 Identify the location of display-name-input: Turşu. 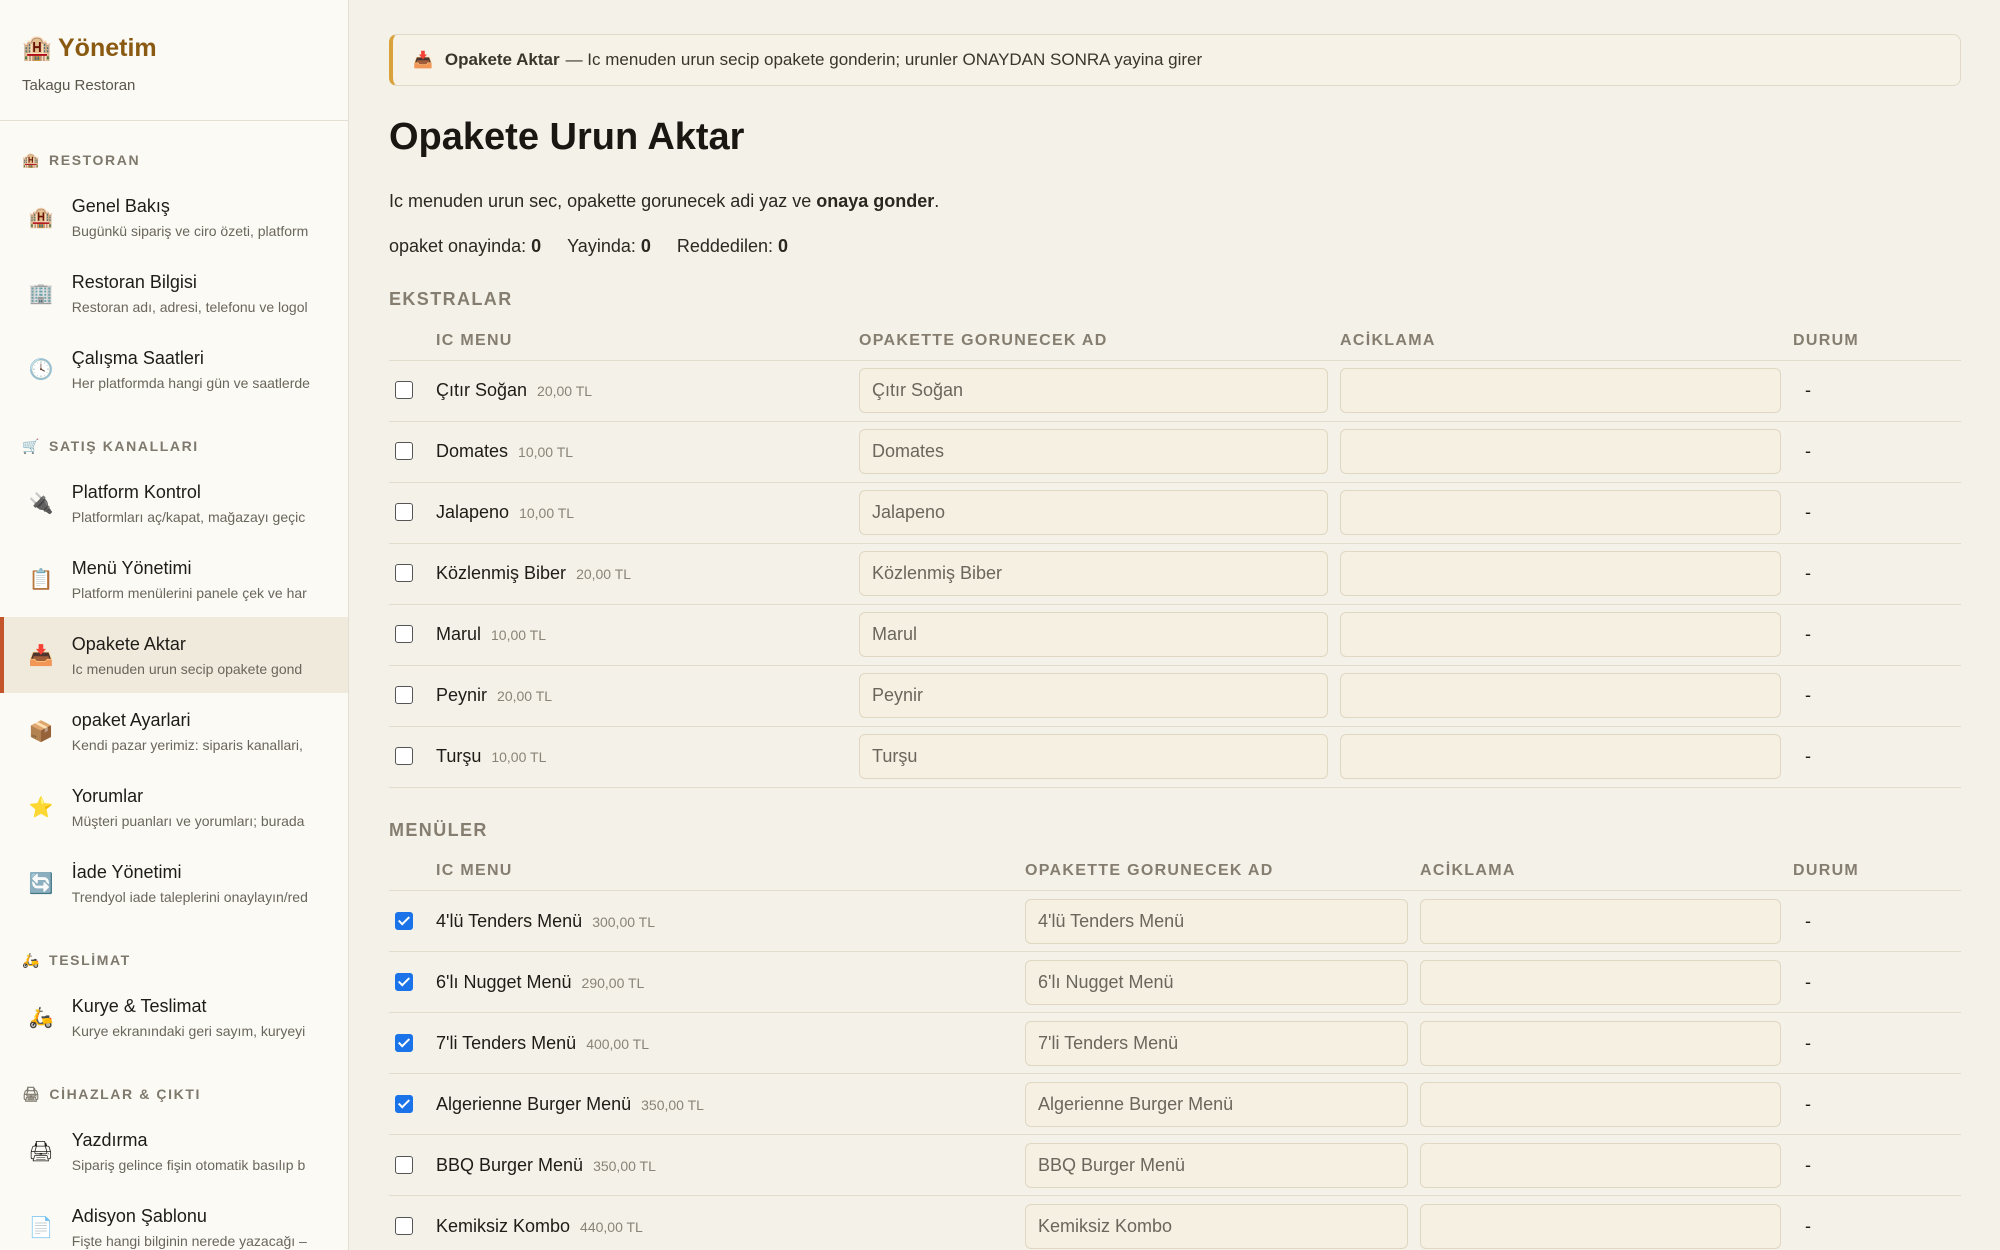
(1093, 756).